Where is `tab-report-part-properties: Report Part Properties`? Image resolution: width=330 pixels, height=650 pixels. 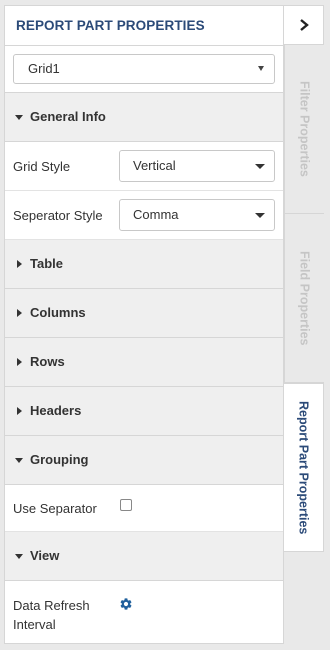
tab-report-part-properties: Report Part Properties is located at coordinates (304, 467).